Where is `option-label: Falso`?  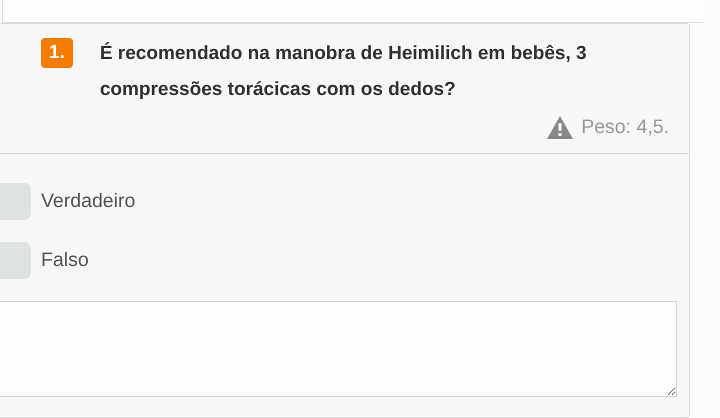
option-label: Falso is located at coordinates (65, 260).